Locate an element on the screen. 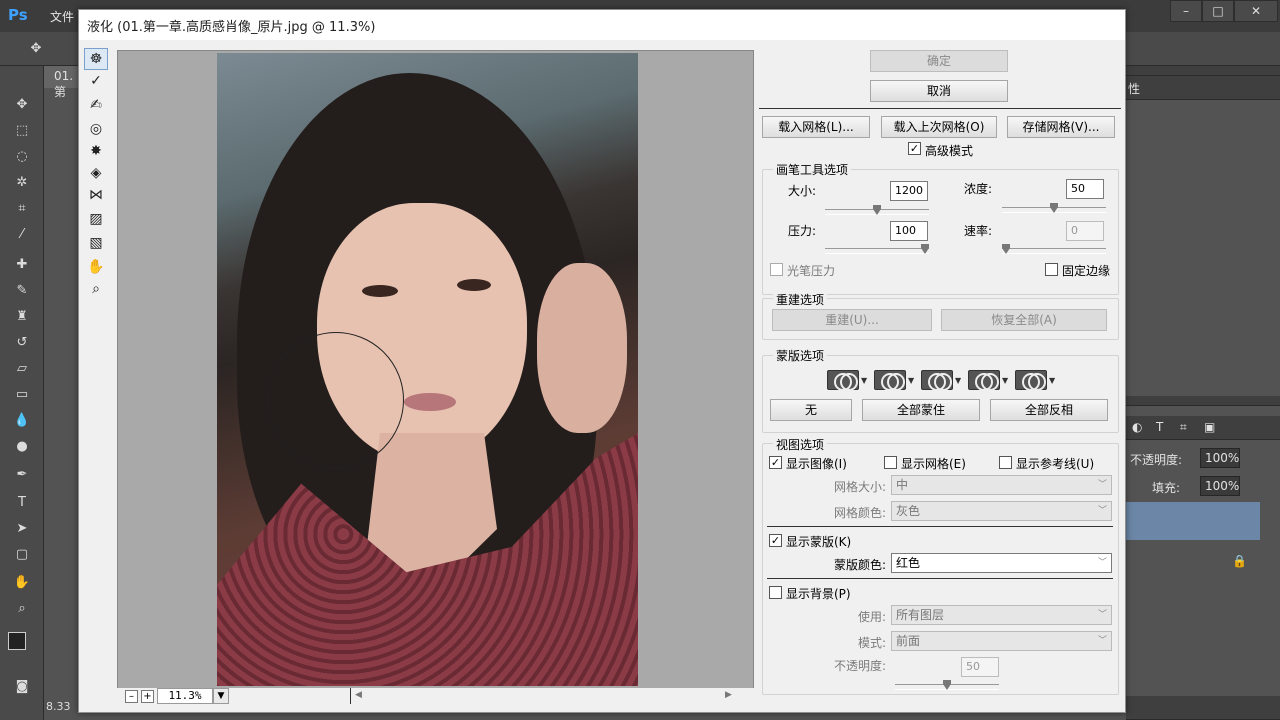 This screenshot has height=720, width=1280. mode-select: 前面 ﹀ is located at coordinates (1001, 641).